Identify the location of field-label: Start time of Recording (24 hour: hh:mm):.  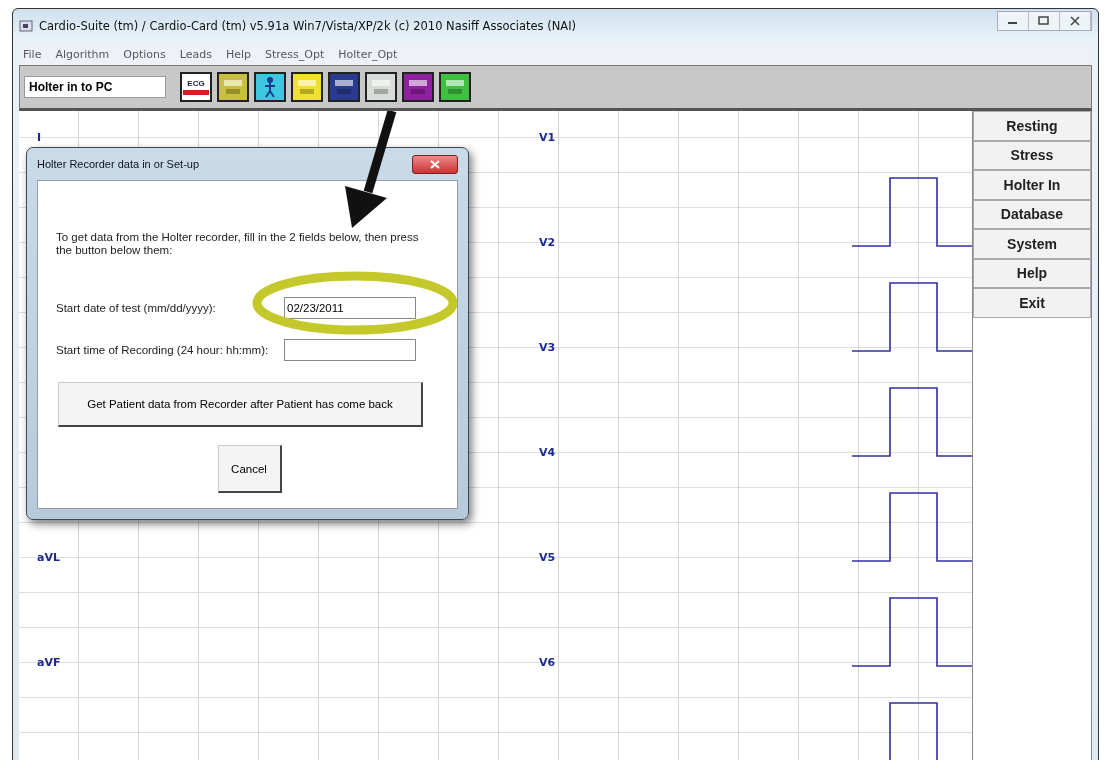
(163, 350).